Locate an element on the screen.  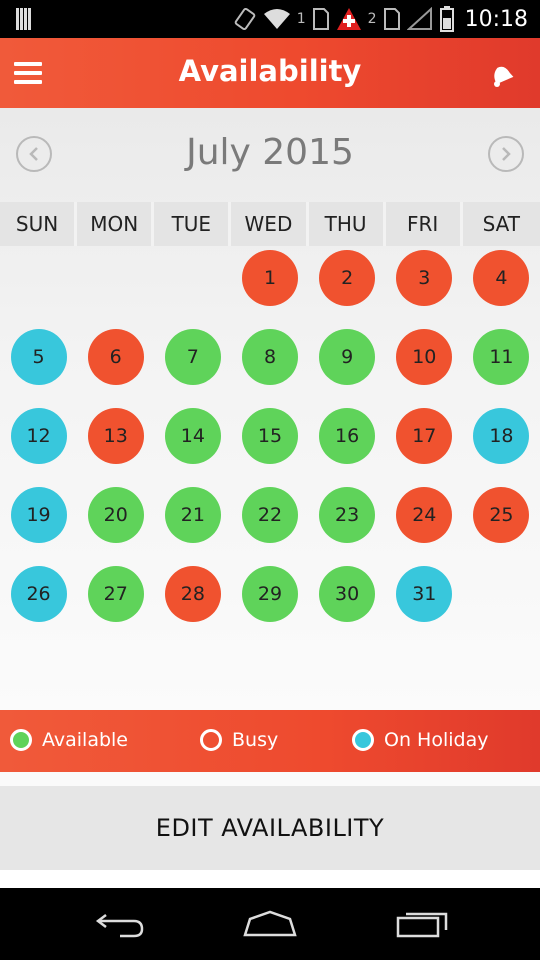
calendar-day-2: 2 is located at coordinates (347, 278).